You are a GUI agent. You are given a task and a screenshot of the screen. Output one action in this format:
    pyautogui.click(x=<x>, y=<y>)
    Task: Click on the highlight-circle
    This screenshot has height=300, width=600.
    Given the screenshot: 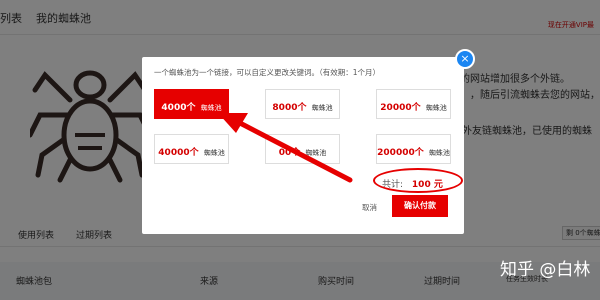 What is the action you would take?
    pyautogui.click(x=418, y=180)
    